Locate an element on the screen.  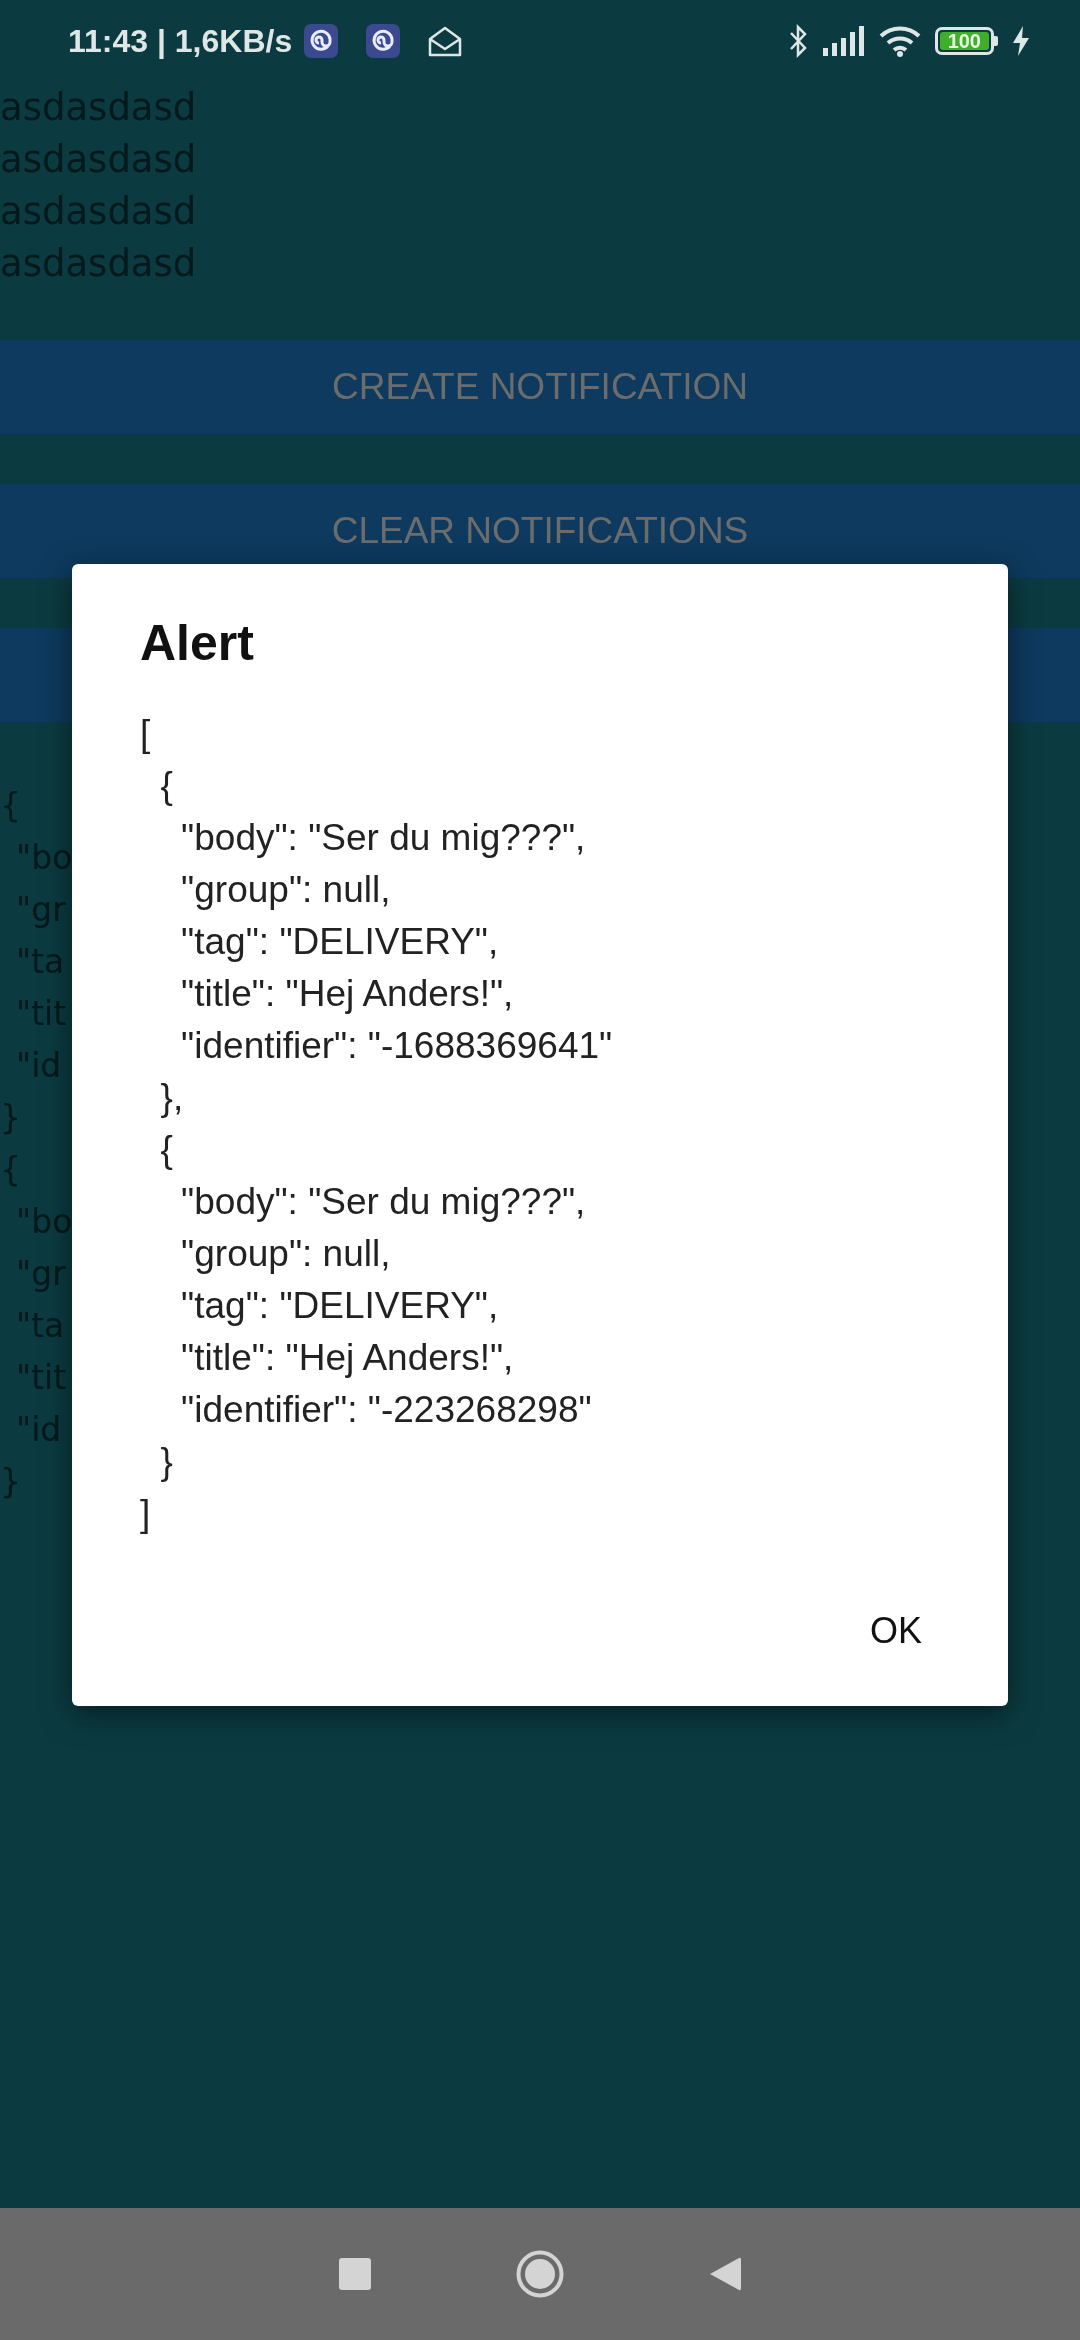
back-button is located at coordinates (725, 2274).